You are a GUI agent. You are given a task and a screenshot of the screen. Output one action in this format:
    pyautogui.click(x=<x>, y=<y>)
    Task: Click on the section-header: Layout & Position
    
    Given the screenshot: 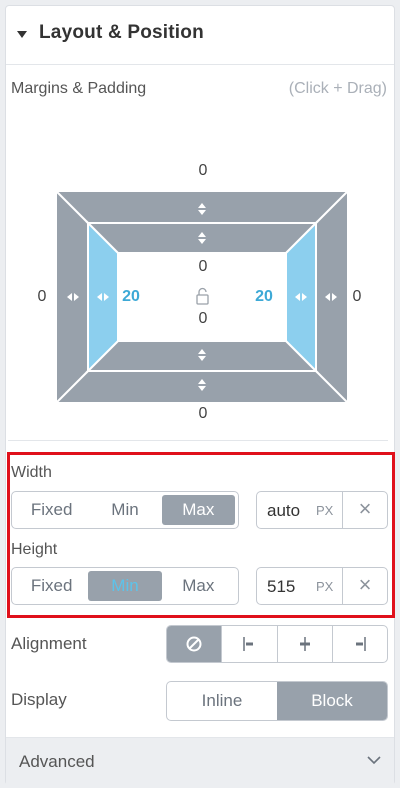 What is the action you would take?
    pyautogui.click(x=200, y=35)
    